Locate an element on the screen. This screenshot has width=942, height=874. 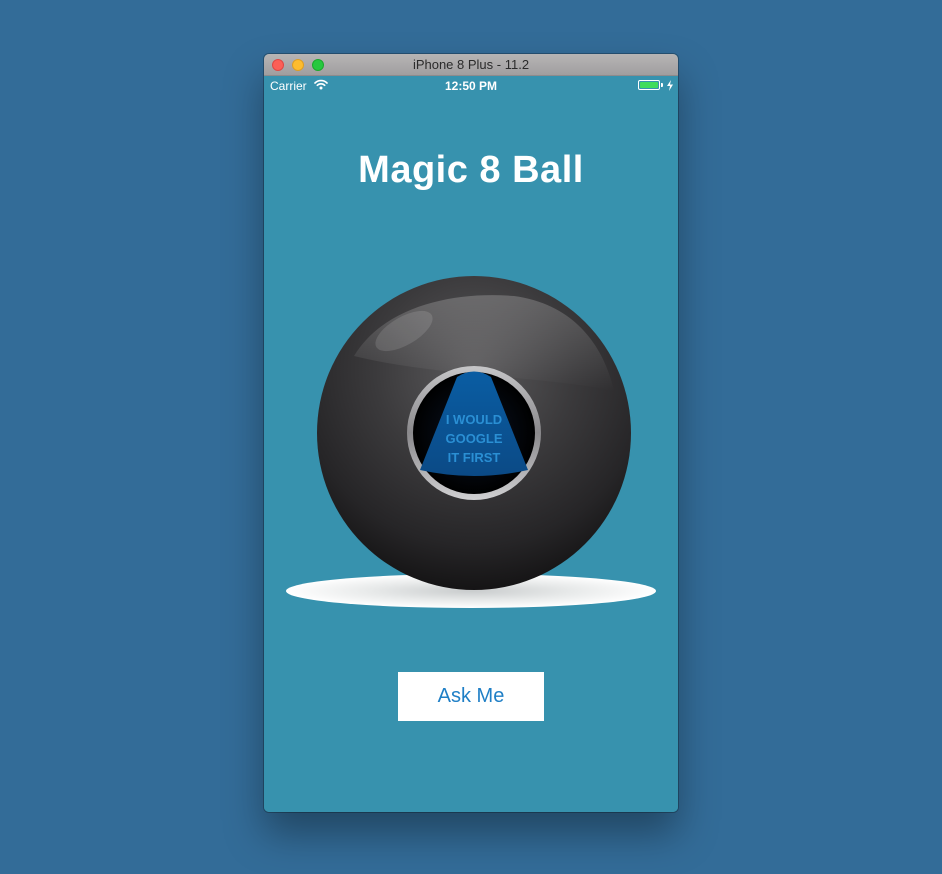
status-bar: Carrier 12:50 PM is located at coordinates (471, 86).